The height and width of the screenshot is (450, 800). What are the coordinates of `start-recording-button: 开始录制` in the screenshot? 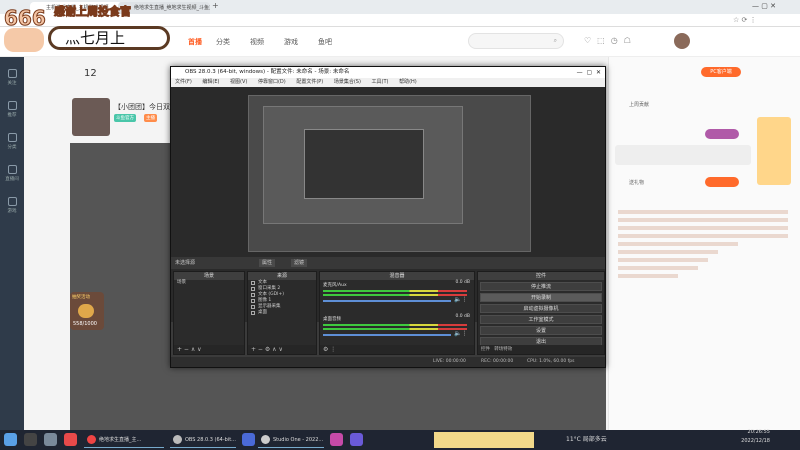 It's located at (541, 297).